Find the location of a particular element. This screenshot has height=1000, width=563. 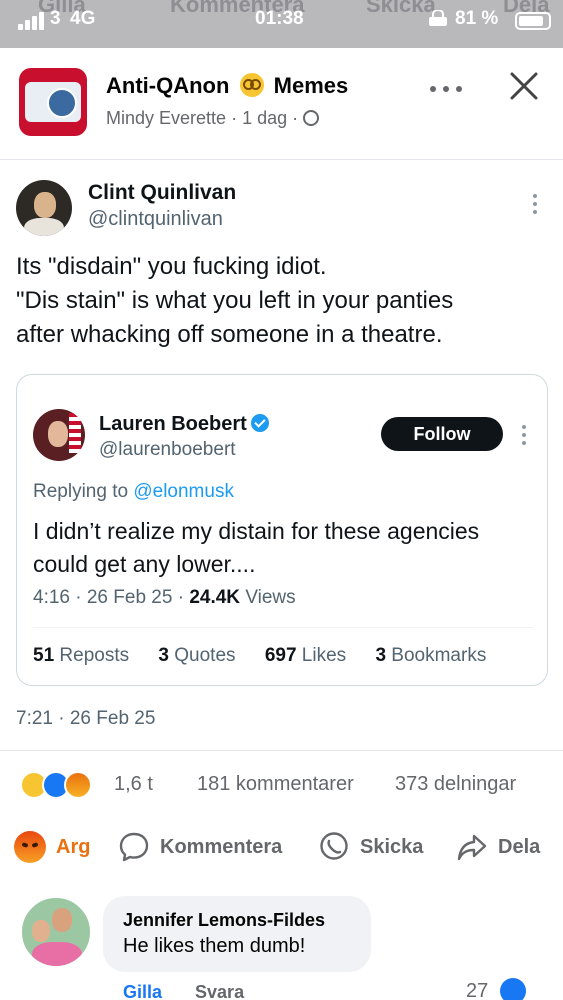

react-label: Arg is located at coordinates (73, 846).